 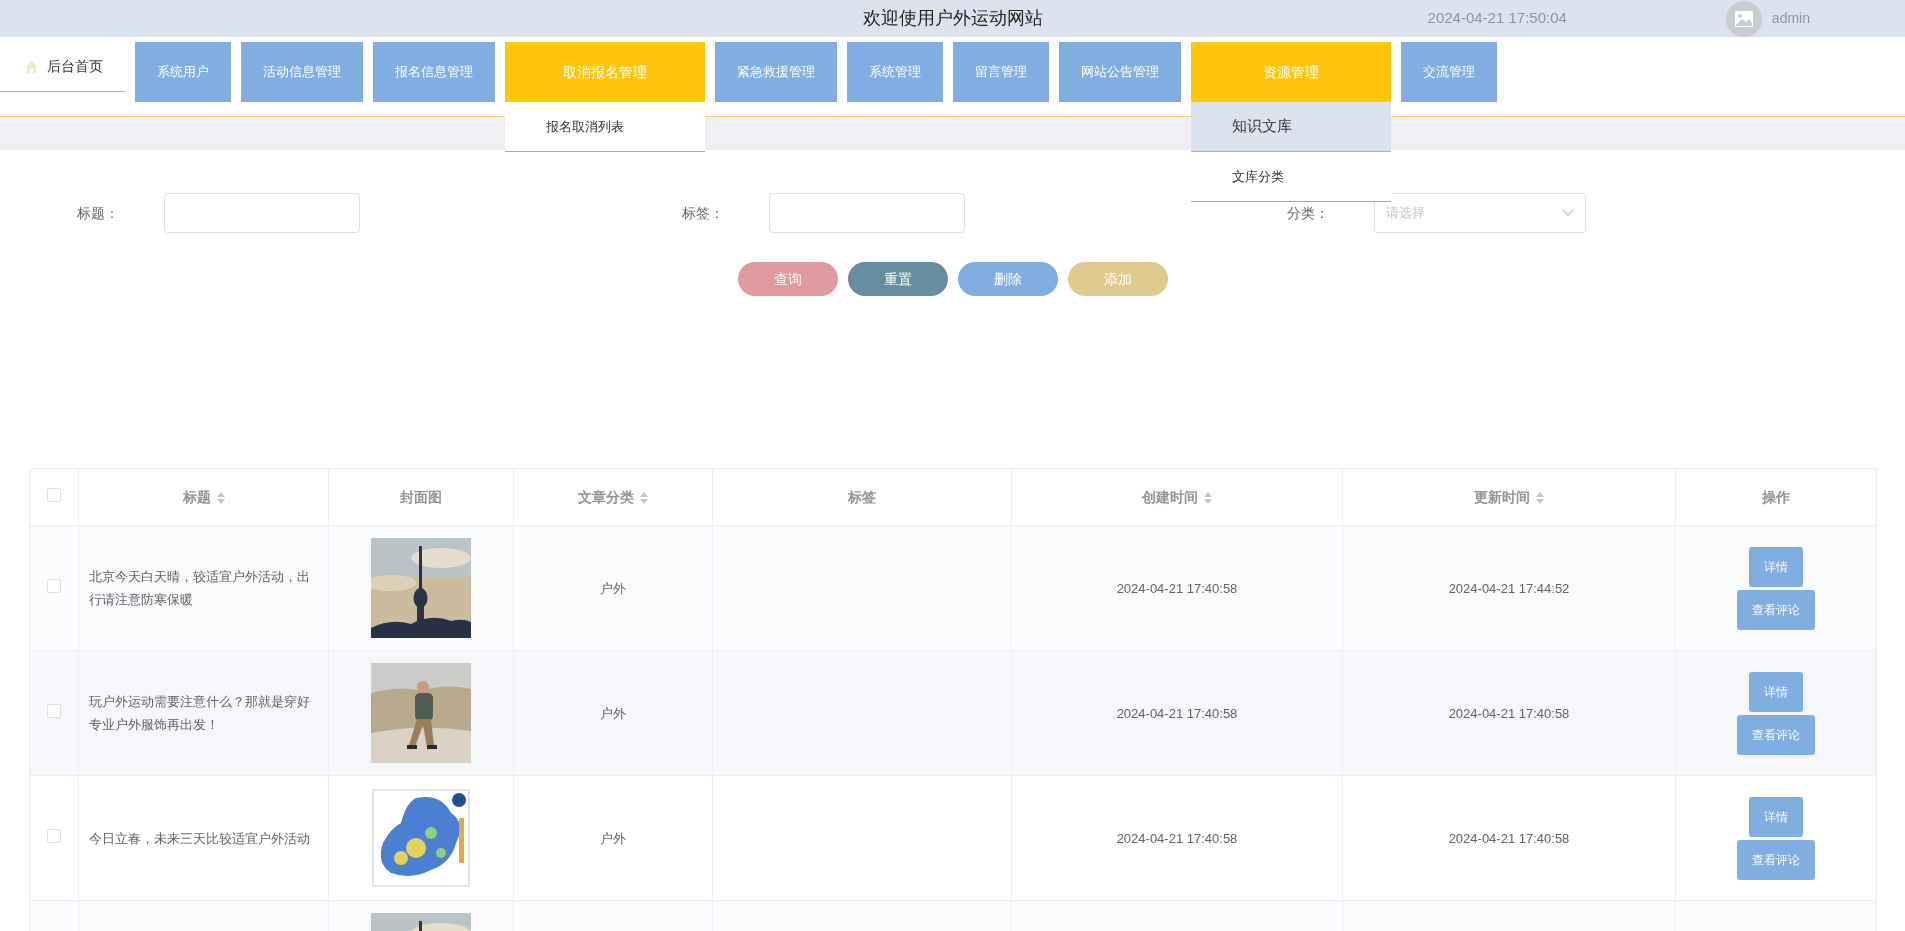 I want to click on home-icon, so click(x=31, y=66).